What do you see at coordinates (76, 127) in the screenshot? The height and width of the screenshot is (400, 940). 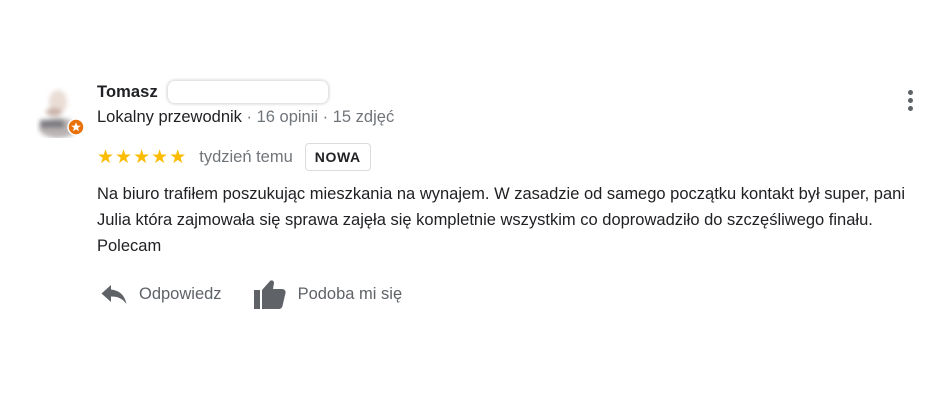 I see `local-guide-badge-icon` at bounding box center [76, 127].